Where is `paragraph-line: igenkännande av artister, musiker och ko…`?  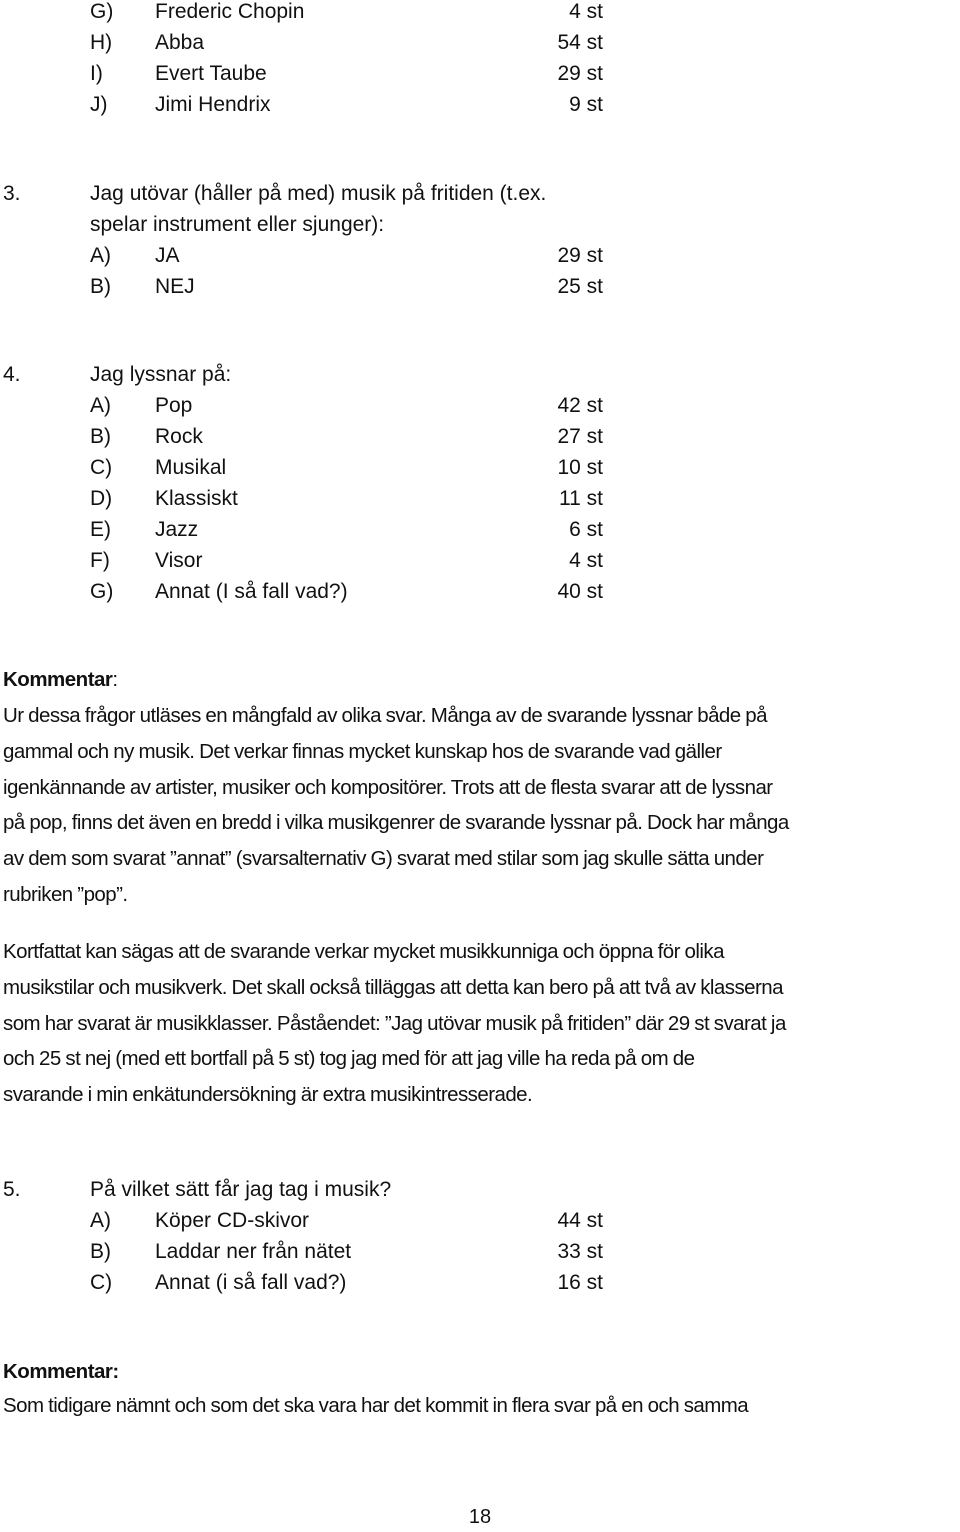
paragraph-line: igenkännande av artister, musiker och ko… is located at coordinates (388, 787).